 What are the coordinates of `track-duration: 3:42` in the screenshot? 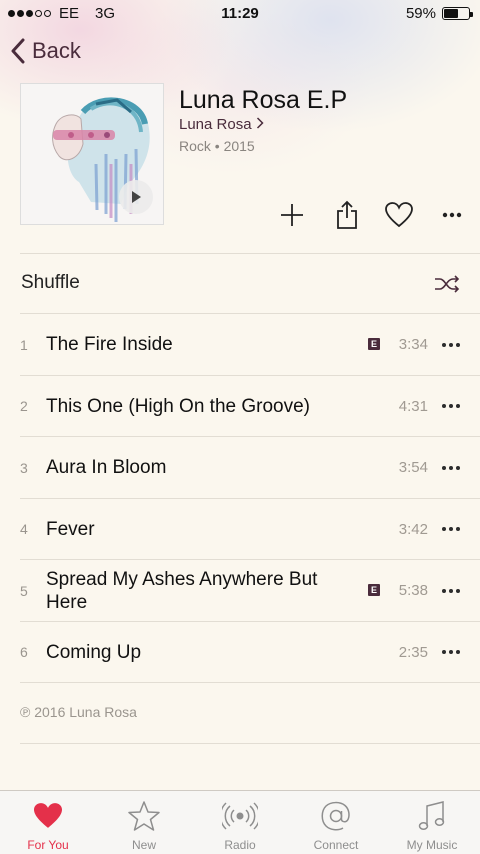 It's located at (413, 529).